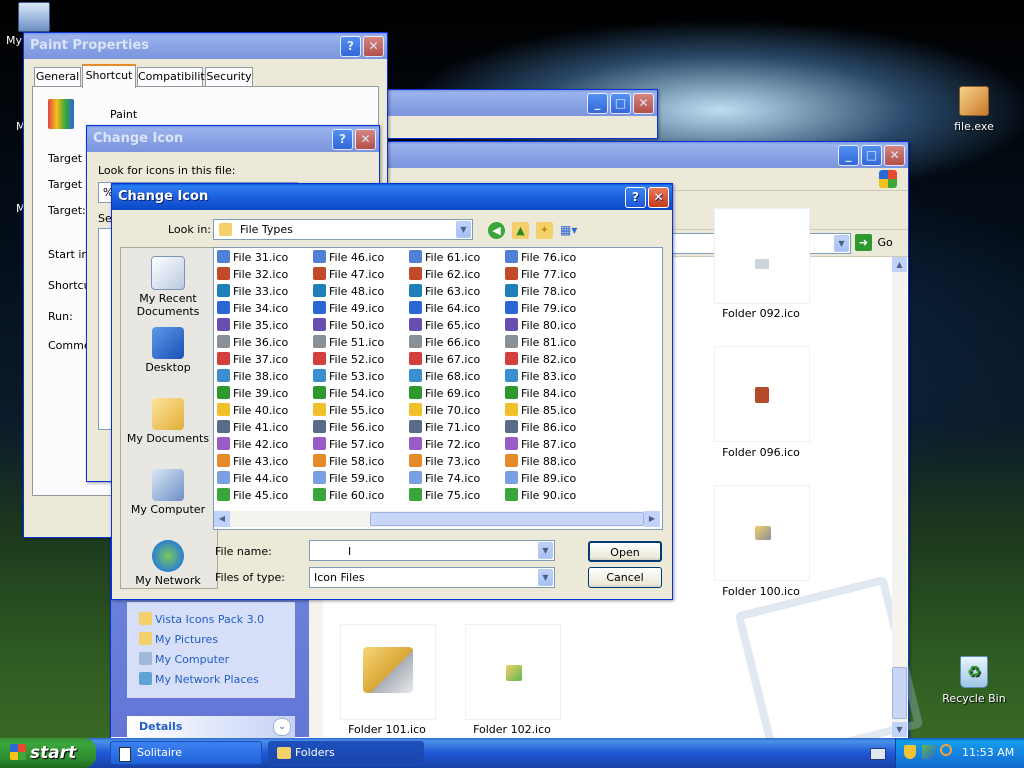  I want to click on file-list-item: File 41.ico, so click(252, 427).